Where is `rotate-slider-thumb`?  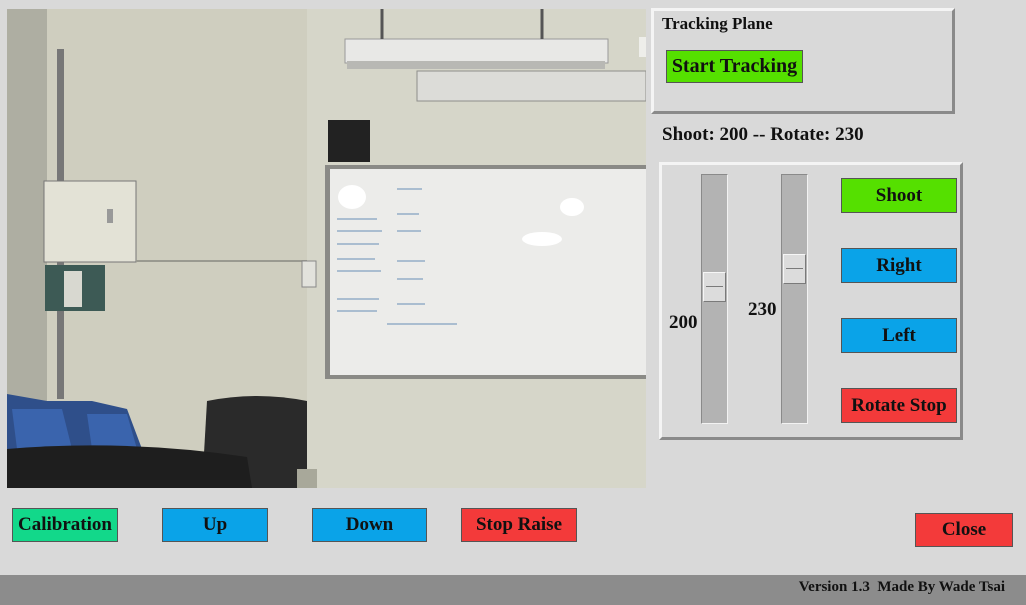
rotate-slider-thumb is located at coordinates (794, 269).